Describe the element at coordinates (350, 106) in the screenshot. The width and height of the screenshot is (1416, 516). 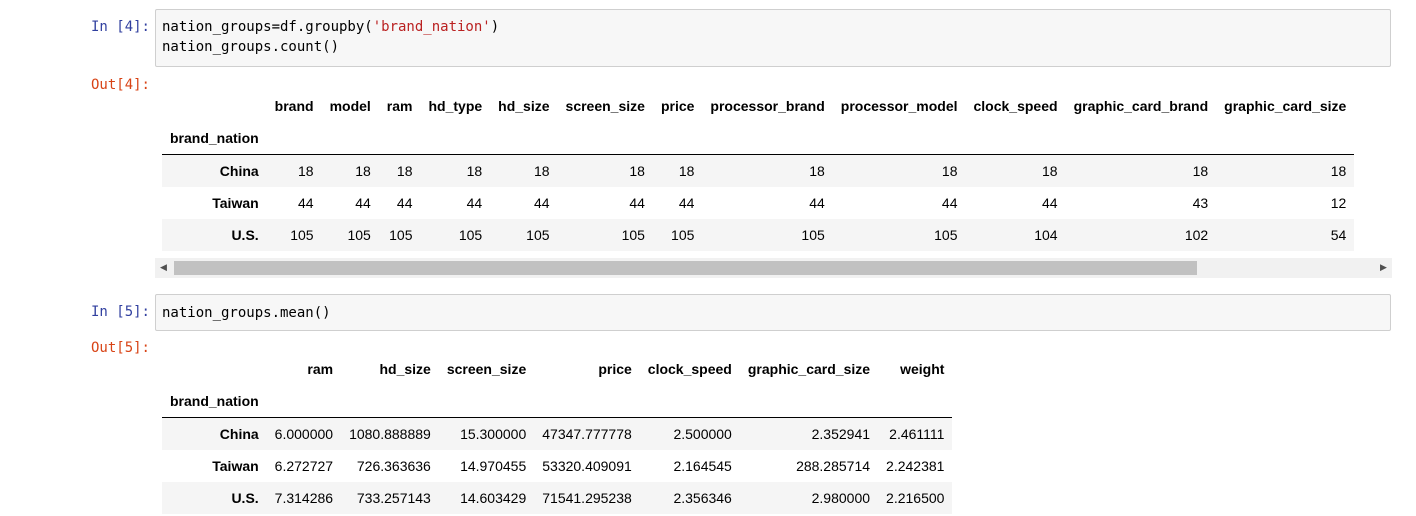
I see `column-header: model` at that location.